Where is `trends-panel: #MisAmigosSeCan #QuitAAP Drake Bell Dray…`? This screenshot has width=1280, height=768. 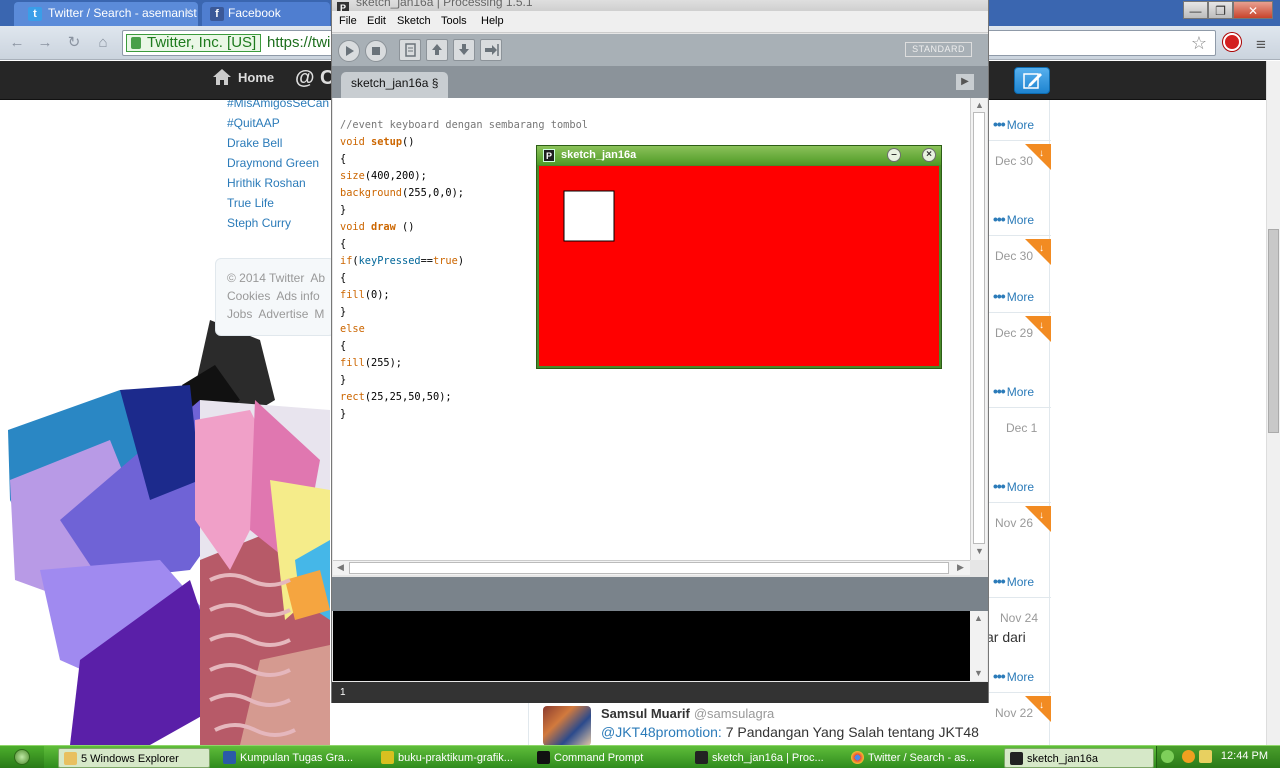
trends-panel: #MisAmigosSeCan #QuitAAP Drake Bell Dray… is located at coordinates (275, 172).